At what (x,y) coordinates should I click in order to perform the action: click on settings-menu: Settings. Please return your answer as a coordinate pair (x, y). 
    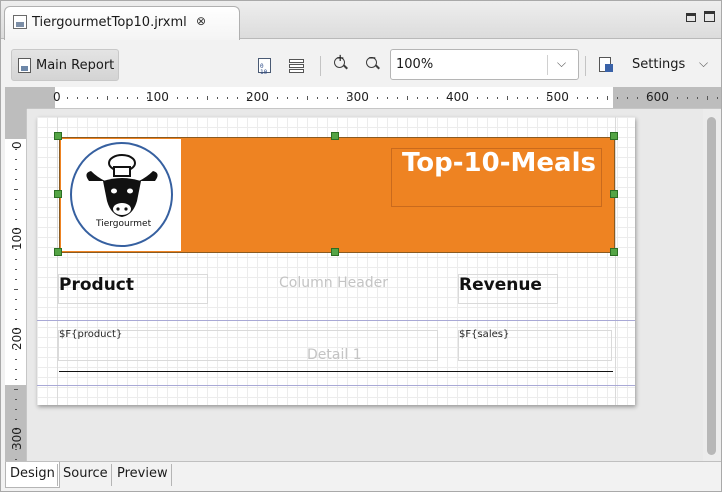
    Looking at the image, I should click on (658, 64).